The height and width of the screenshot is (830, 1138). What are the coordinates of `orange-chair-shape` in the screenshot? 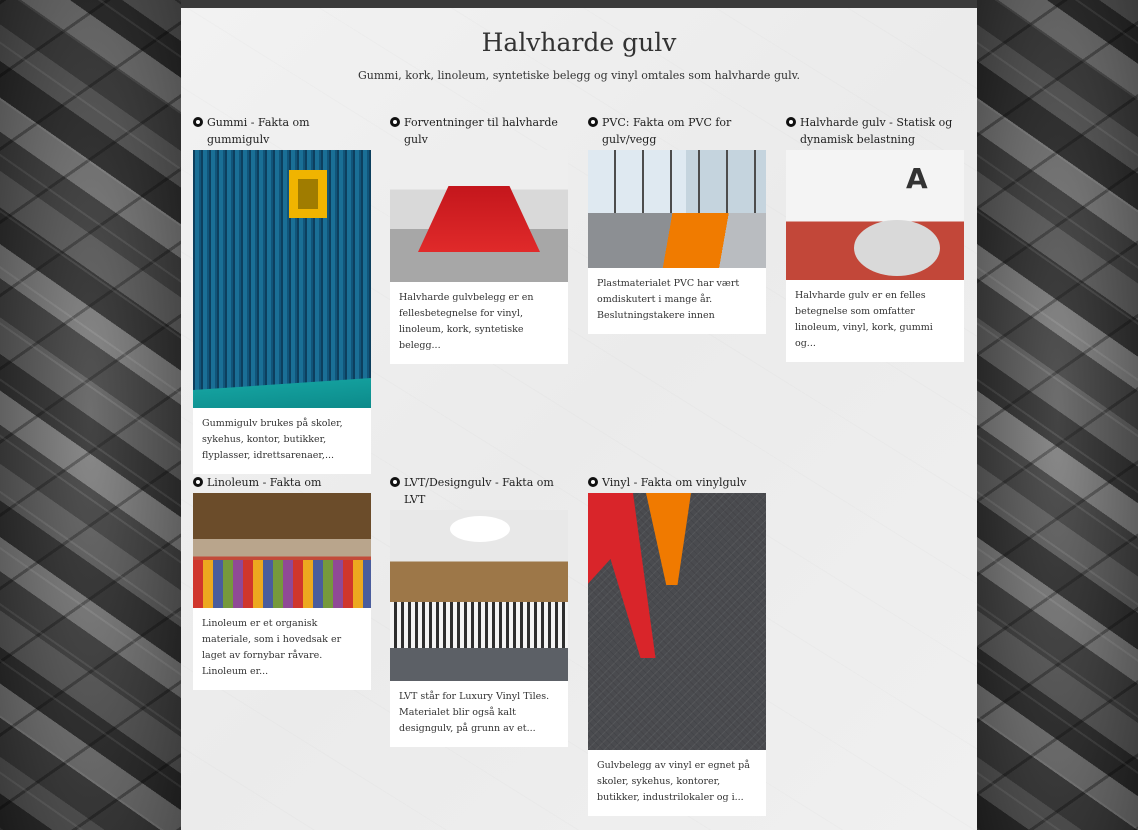 It's located at (668, 539).